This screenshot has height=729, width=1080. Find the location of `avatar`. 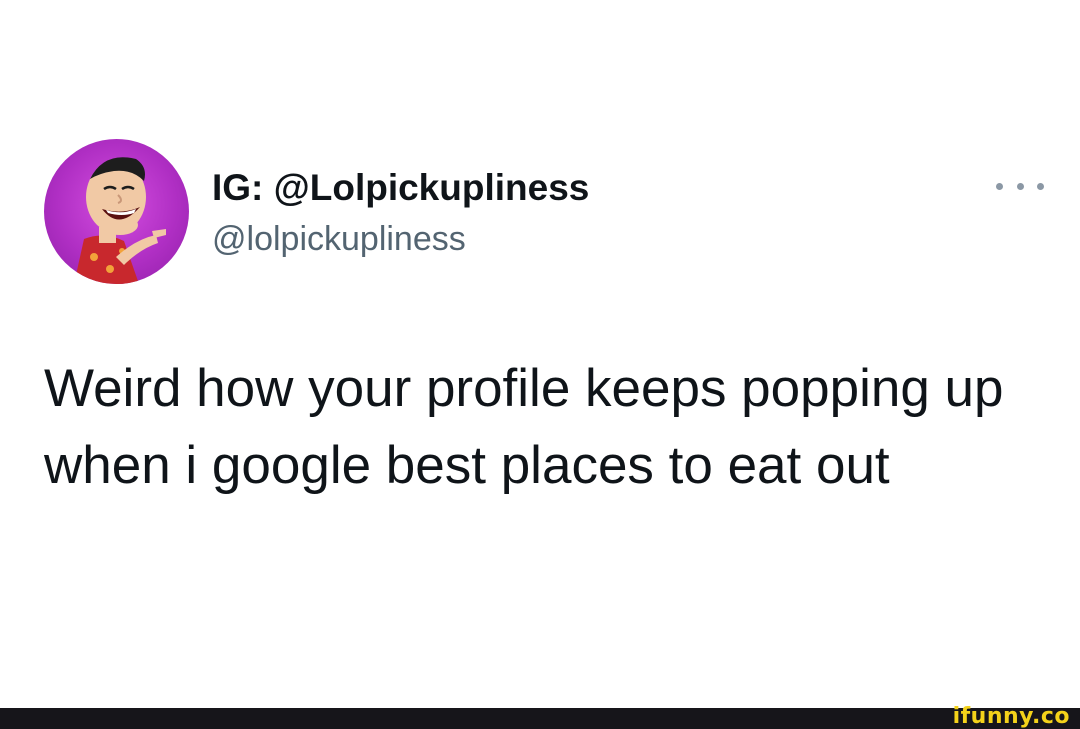

avatar is located at coordinates (116, 211).